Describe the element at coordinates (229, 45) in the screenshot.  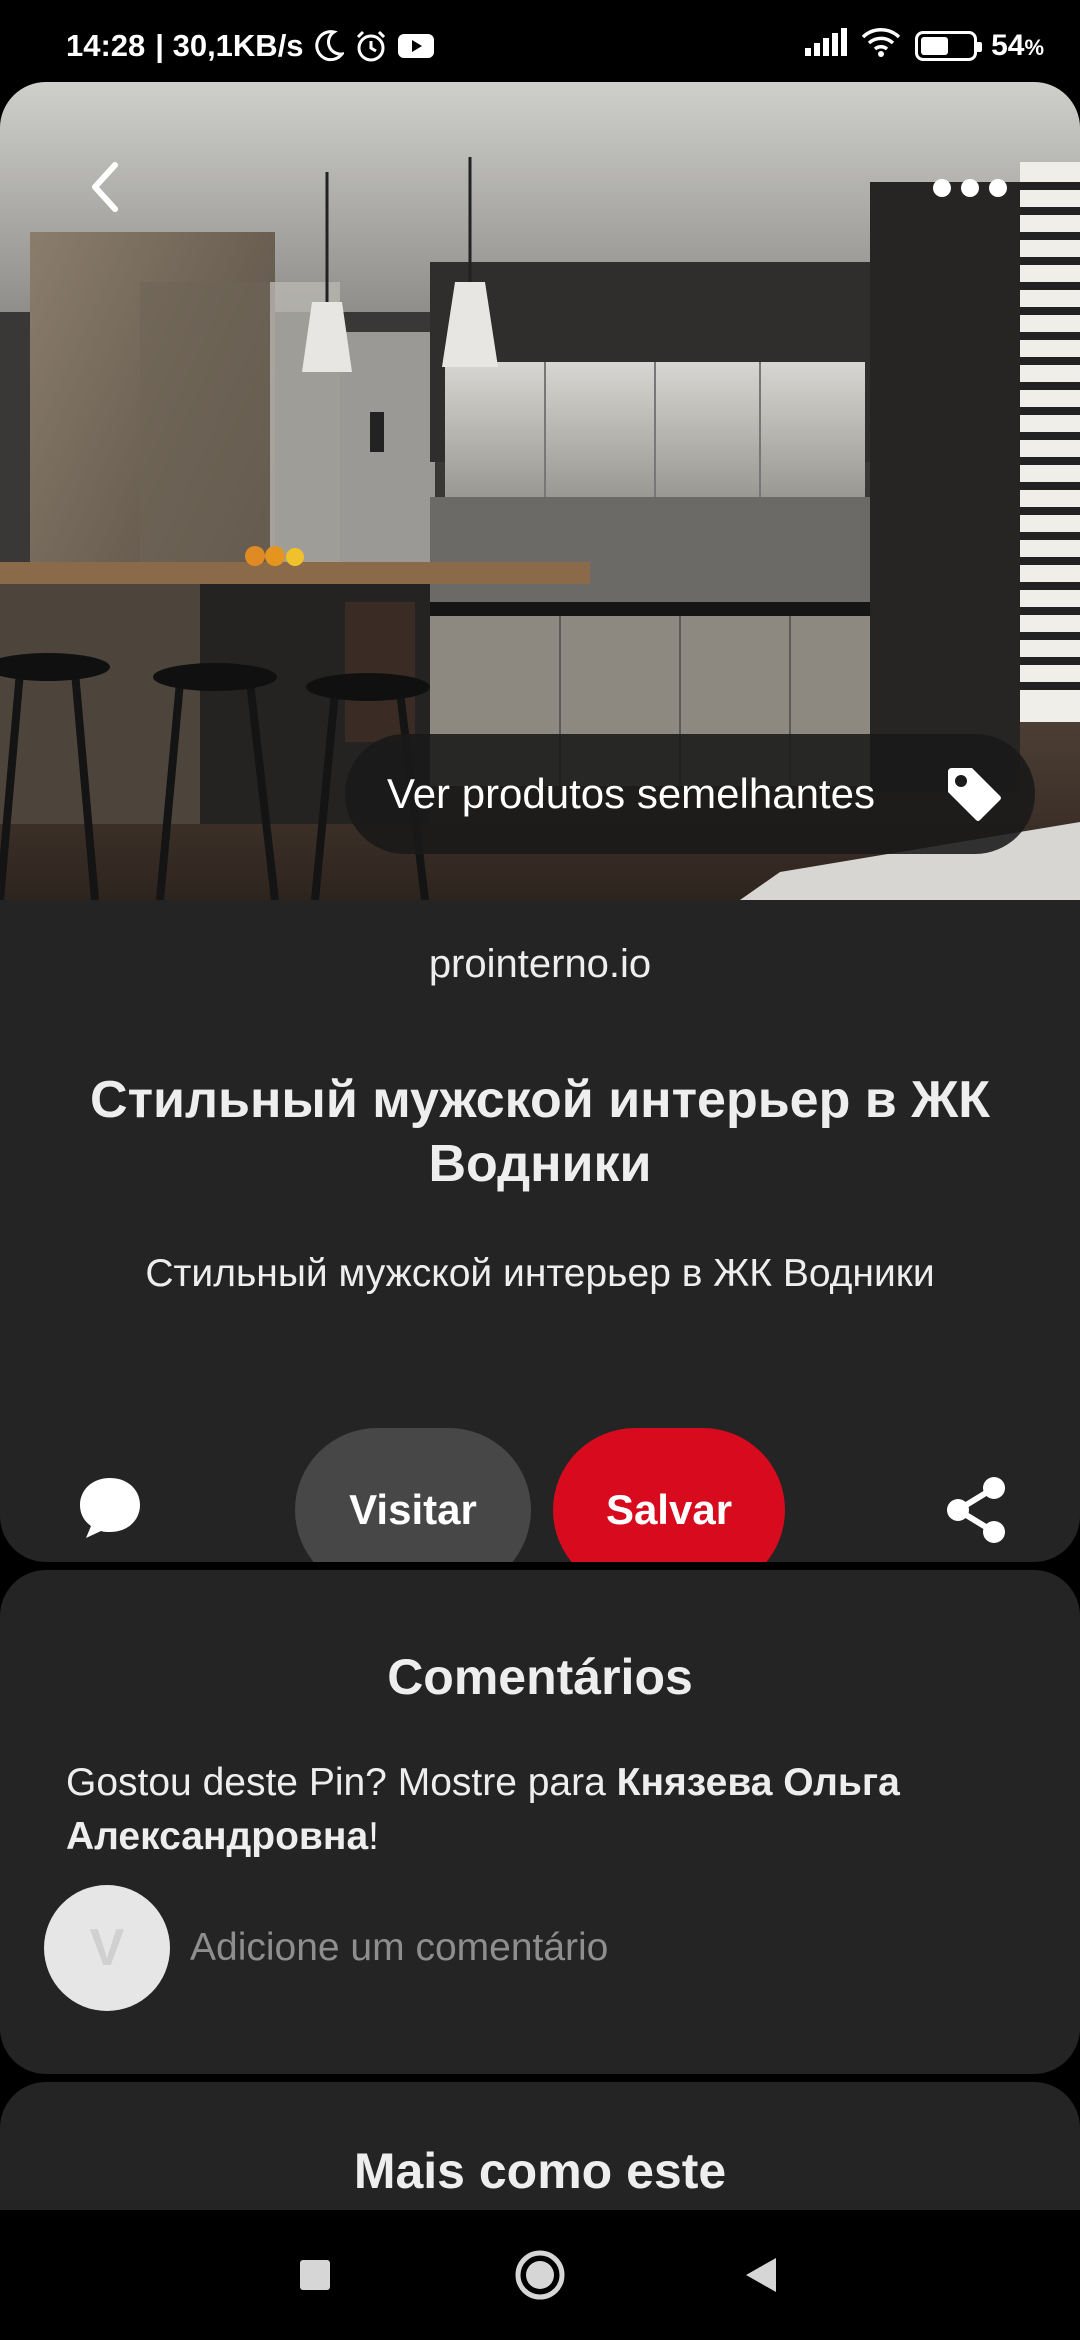
I see `network-speed: | 30,1KB/s` at that location.